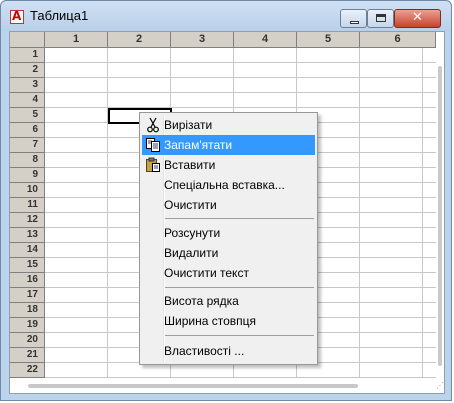 The height and width of the screenshot is (403, 454). Describe the element at coordinates (228, 253) in the screenshot. I see `menu-item-delete: Видалити` at that location.